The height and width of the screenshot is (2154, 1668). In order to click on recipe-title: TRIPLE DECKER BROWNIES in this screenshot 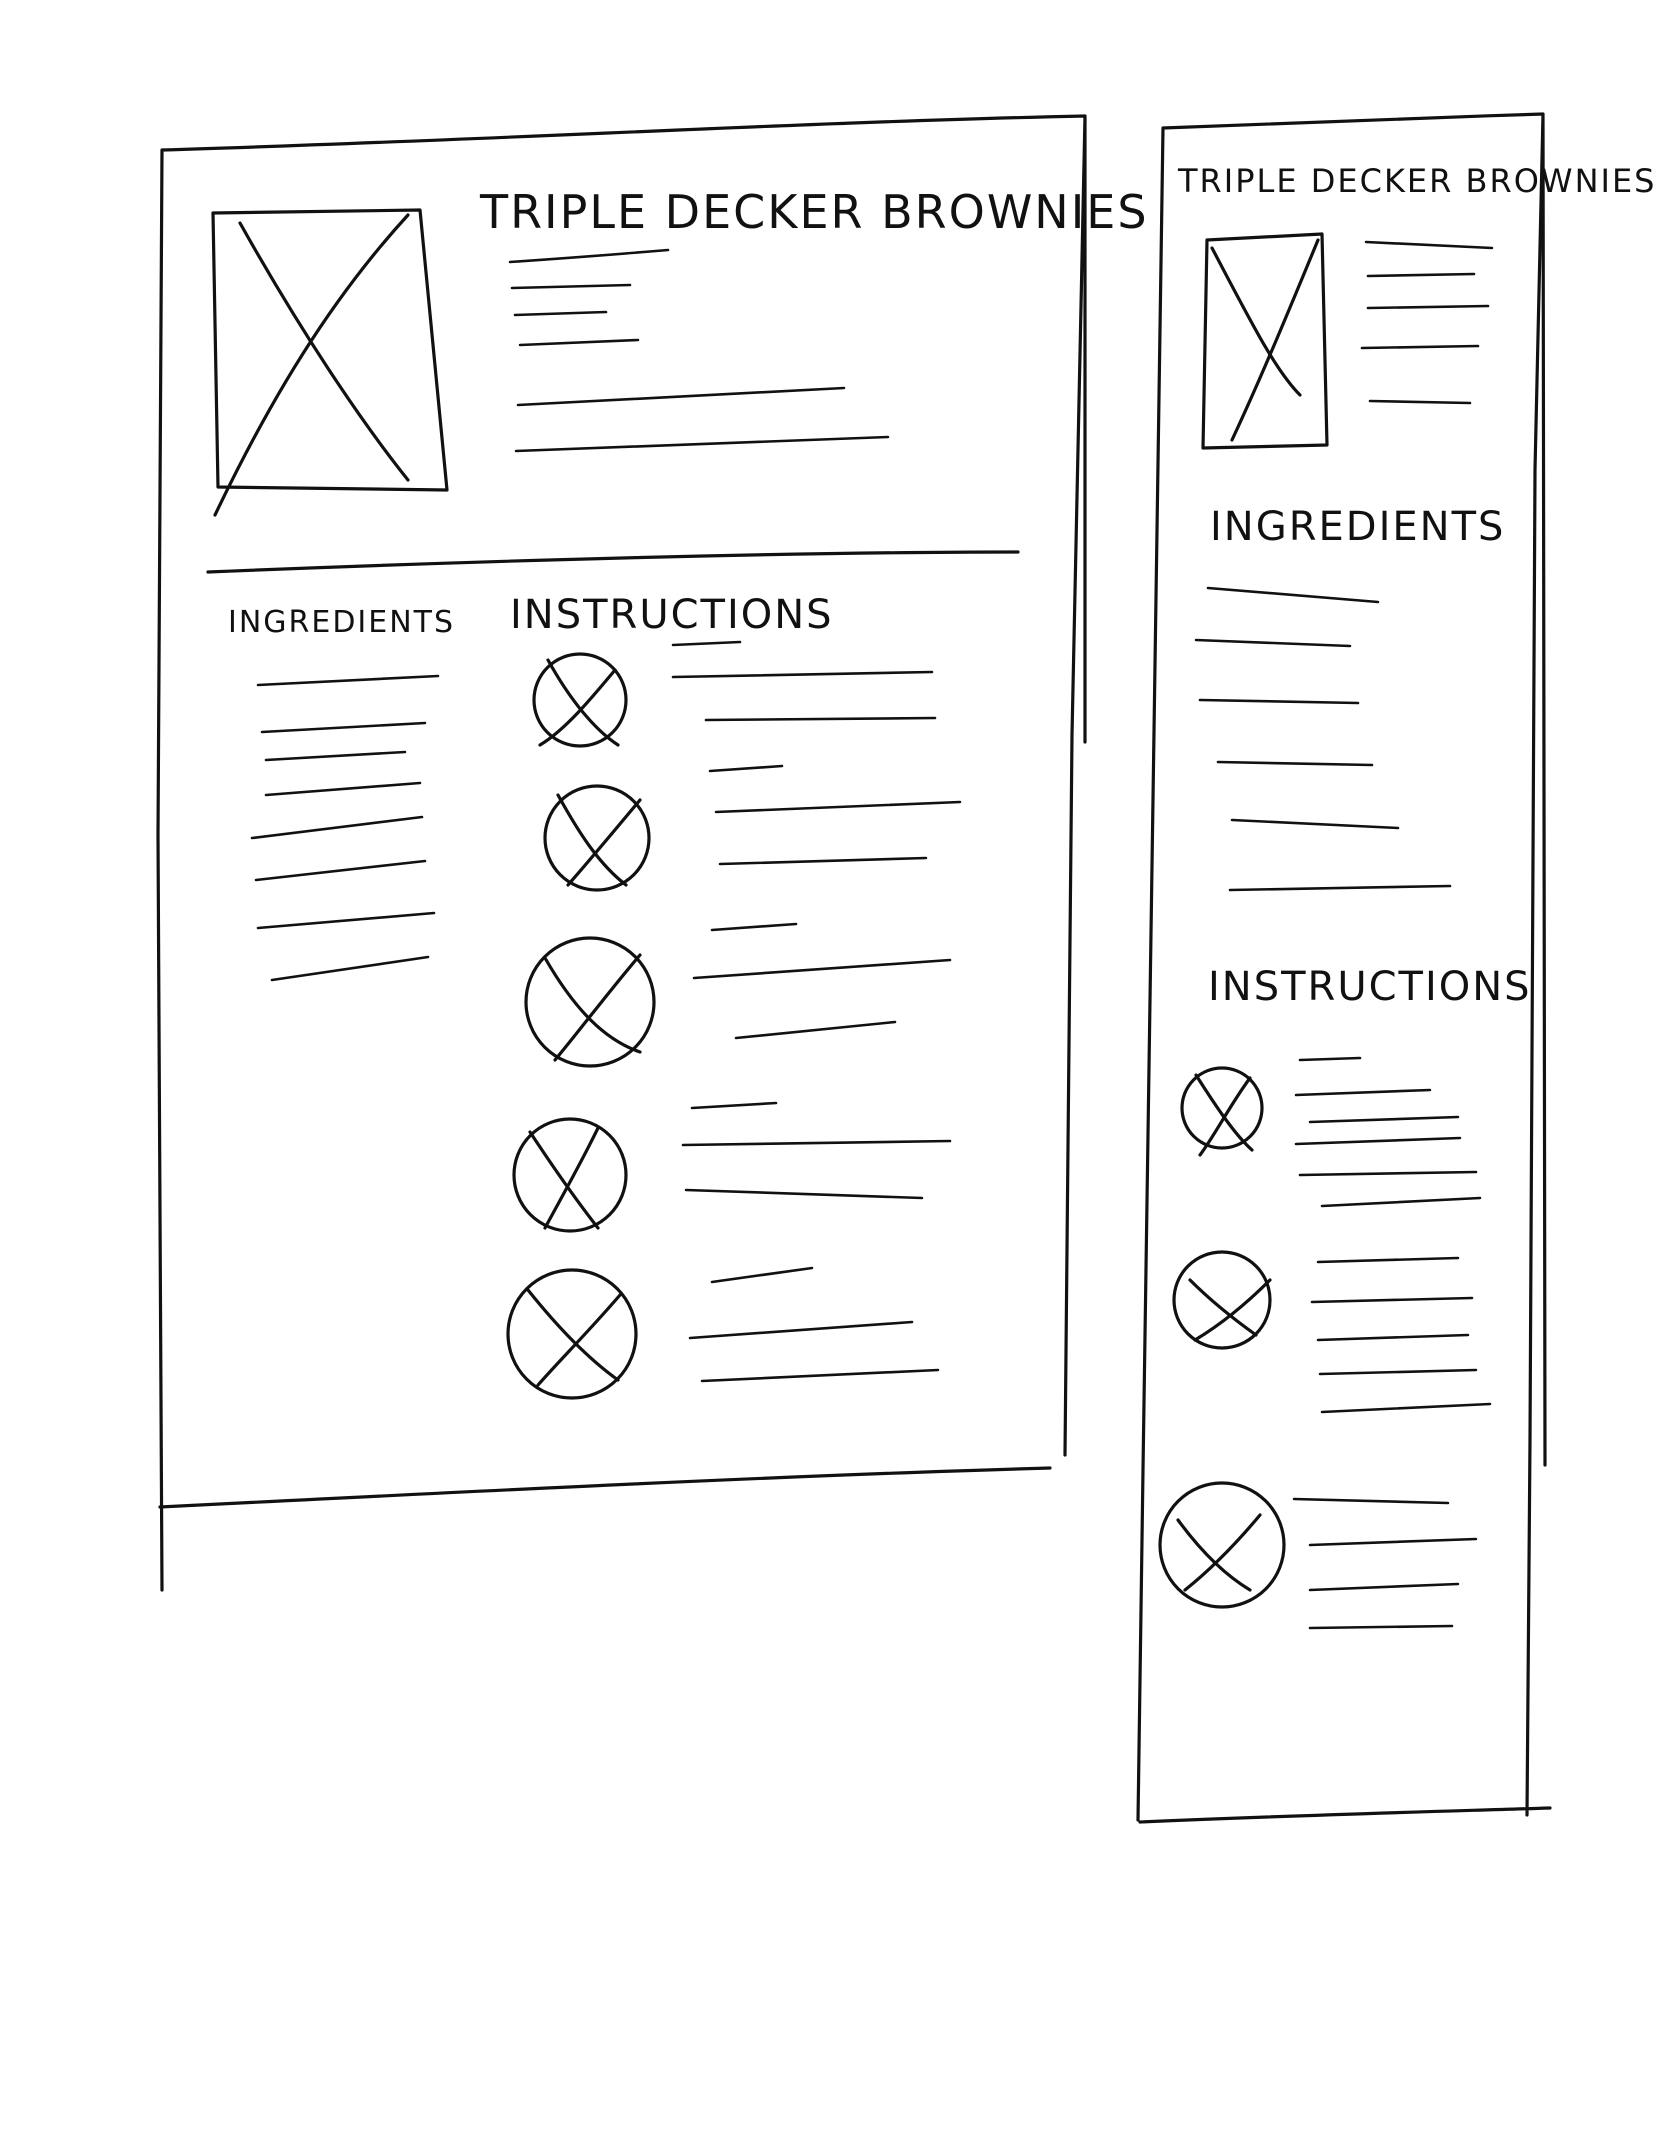, I will do `click(814, 212)`.